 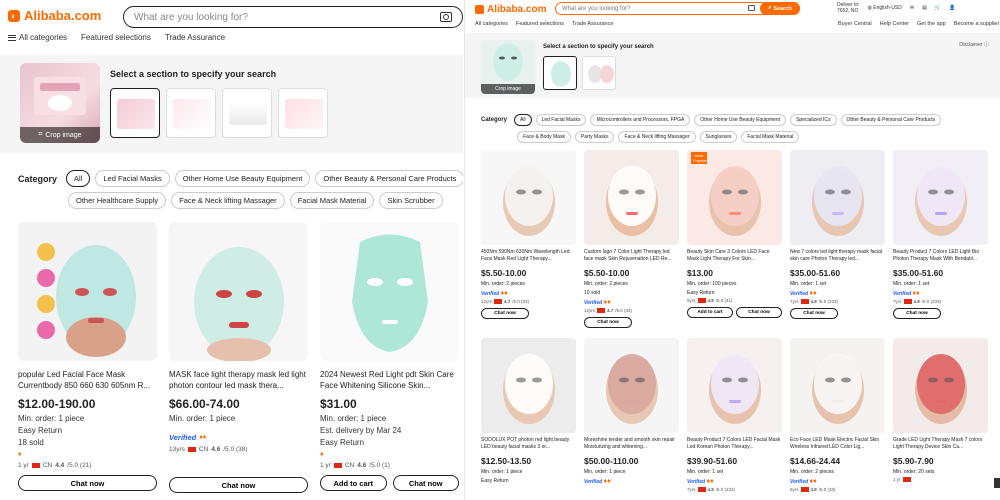 I want to click on chip-microcontrollers: Microcontrollers and Processors, FPGA, so click(x=640, y=120).